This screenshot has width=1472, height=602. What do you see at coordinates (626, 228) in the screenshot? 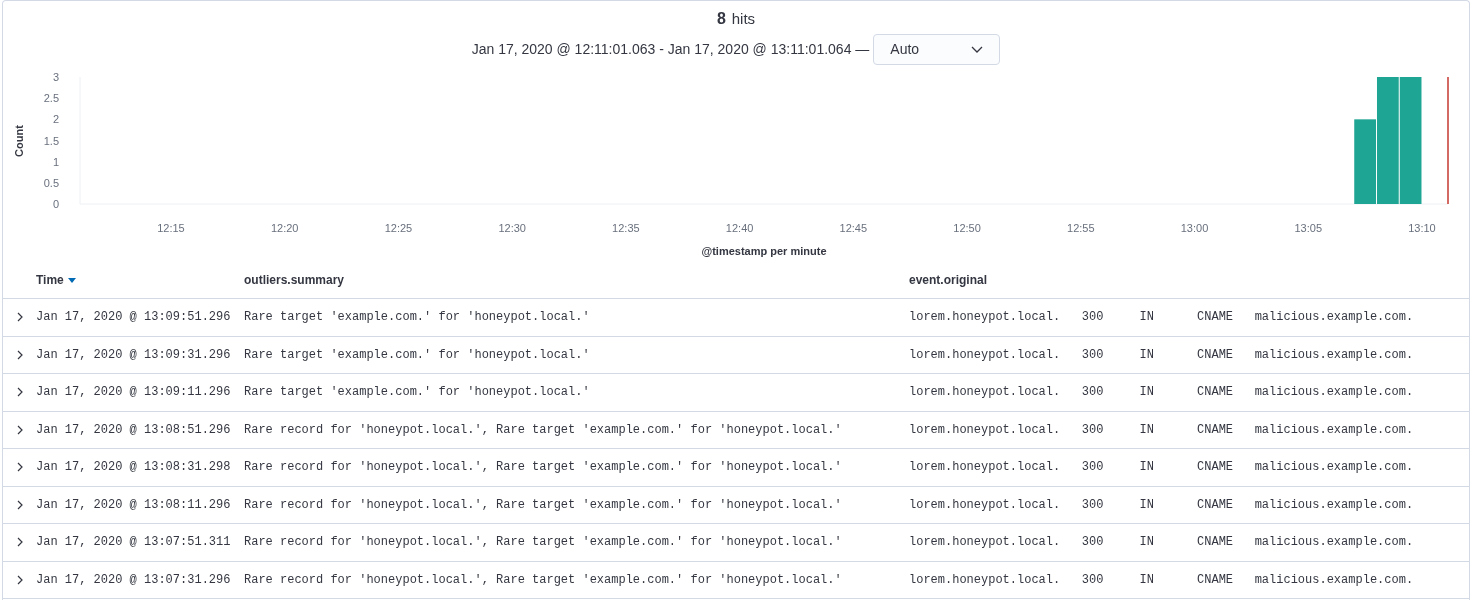
I see `x-tick-label: 12:35` at bounding box center [626, 228].